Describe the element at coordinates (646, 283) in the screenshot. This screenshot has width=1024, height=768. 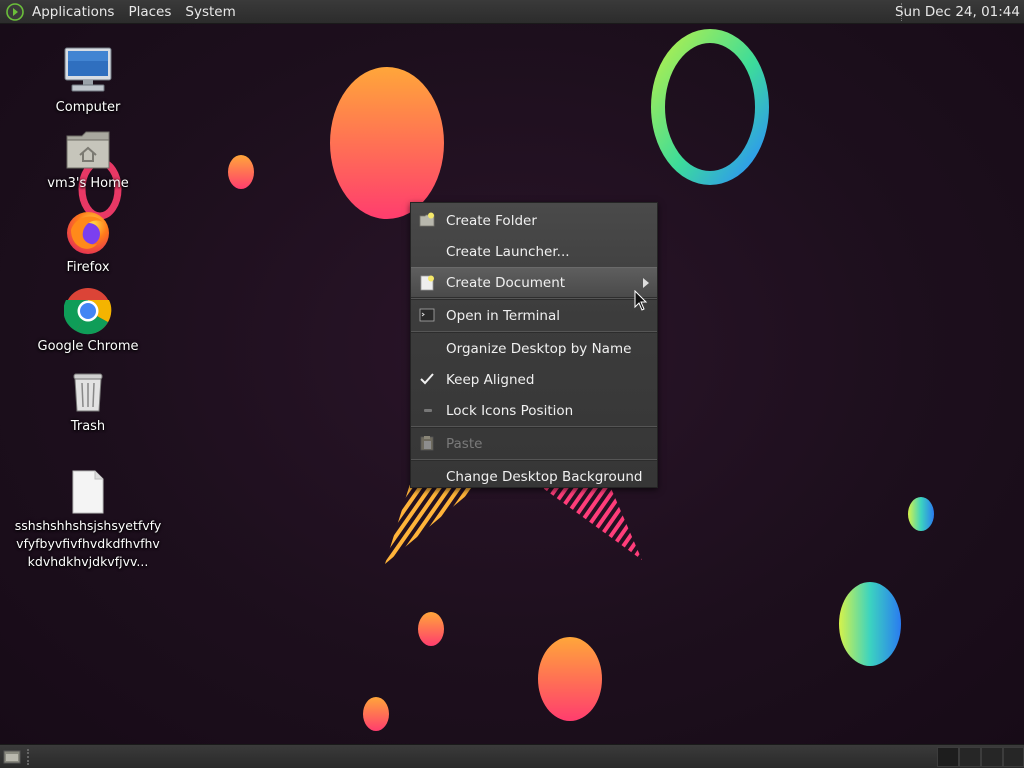
I see `submenu-arrow-icon` at that location.